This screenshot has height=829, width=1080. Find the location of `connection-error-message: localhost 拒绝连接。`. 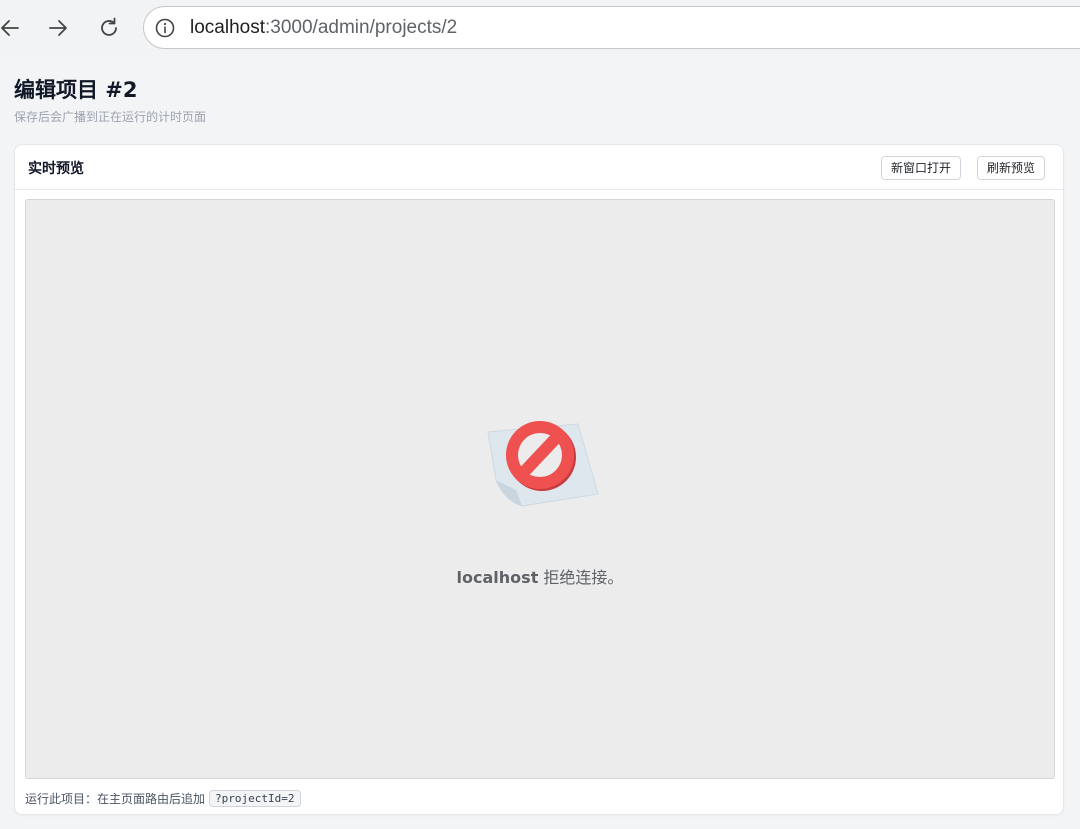

connection-error-message: localhost 拒绝连接。 is located at coordinates (540, 576).